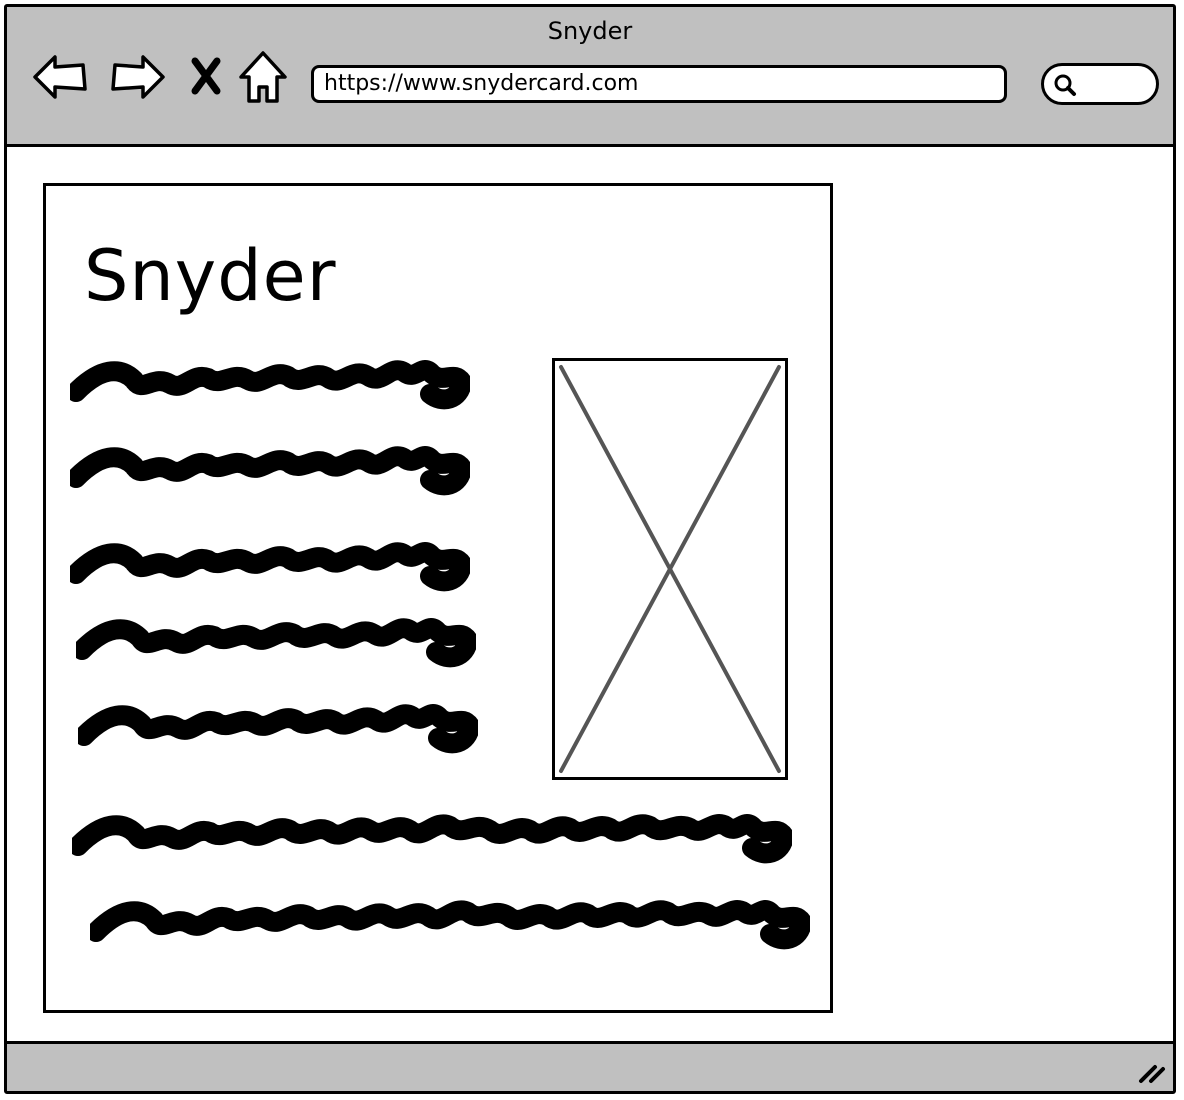 The height and width of the screenshot is (1100, 1184). I want to click on back-arrow-icon, so click(61, 77).